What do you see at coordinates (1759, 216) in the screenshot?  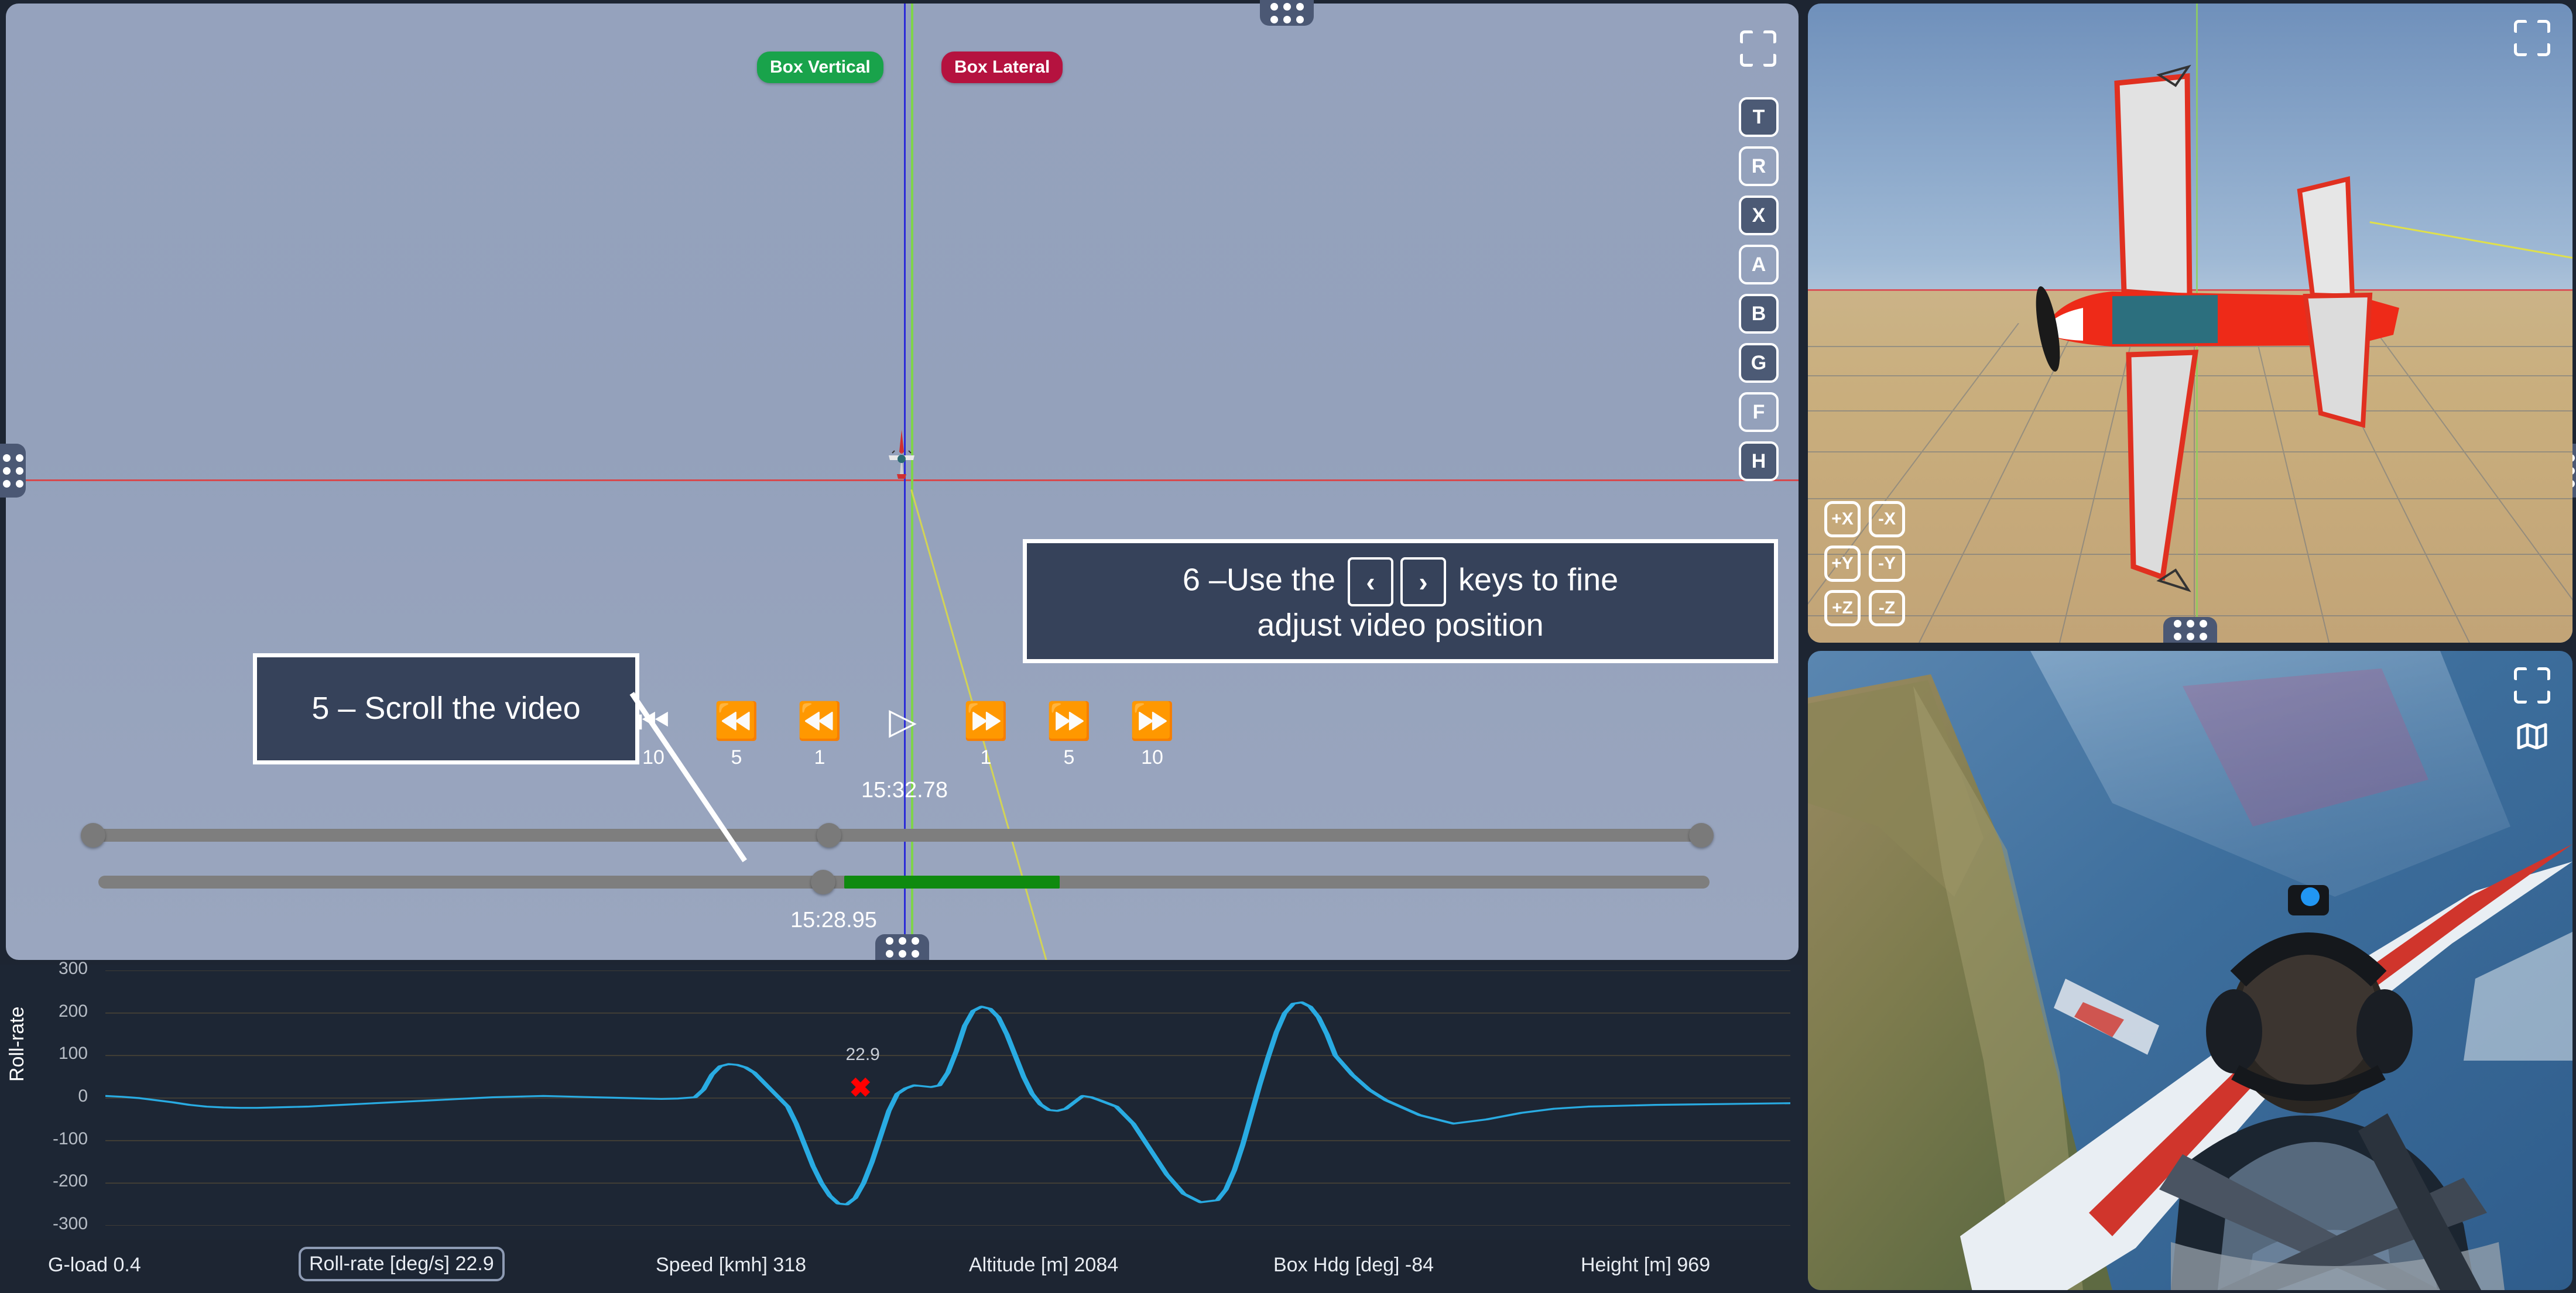 I see `key-button-x: X` at bounding box center [1759, 216].